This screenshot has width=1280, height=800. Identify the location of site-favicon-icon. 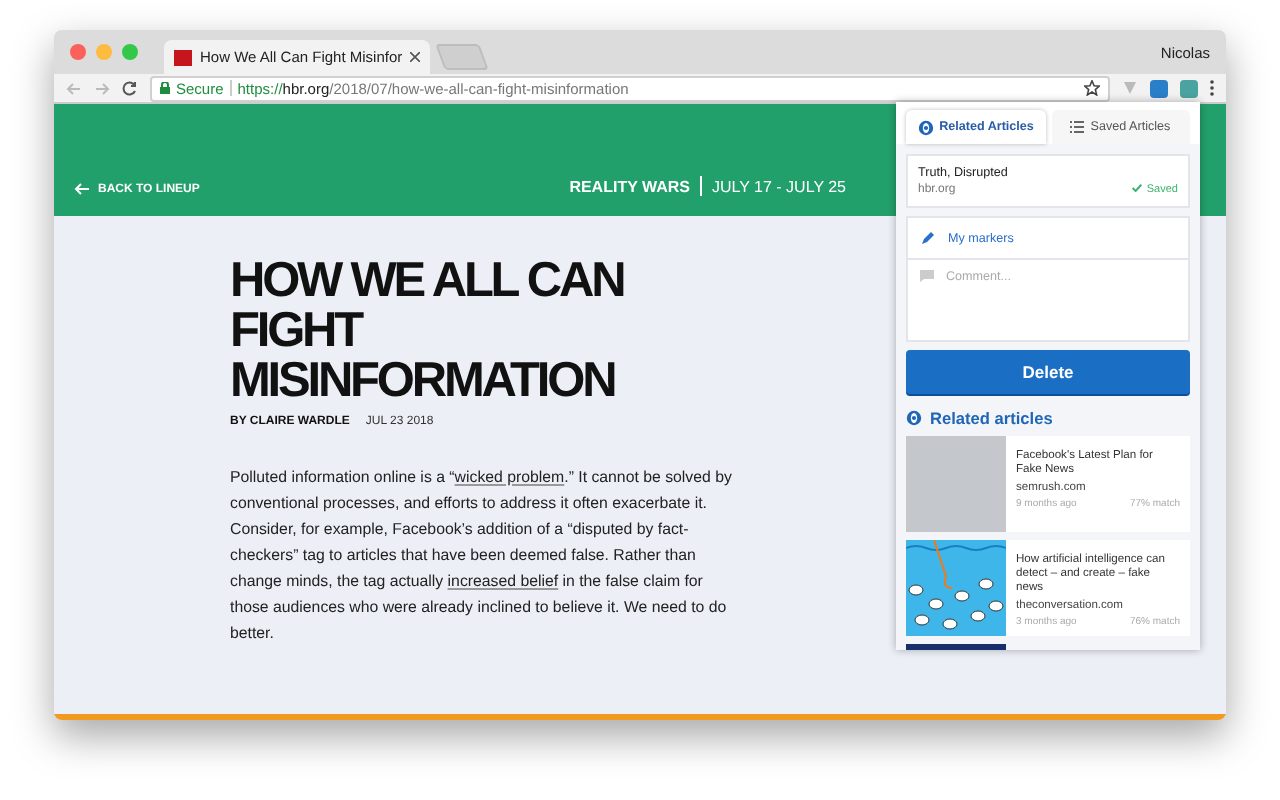
(183, 57).